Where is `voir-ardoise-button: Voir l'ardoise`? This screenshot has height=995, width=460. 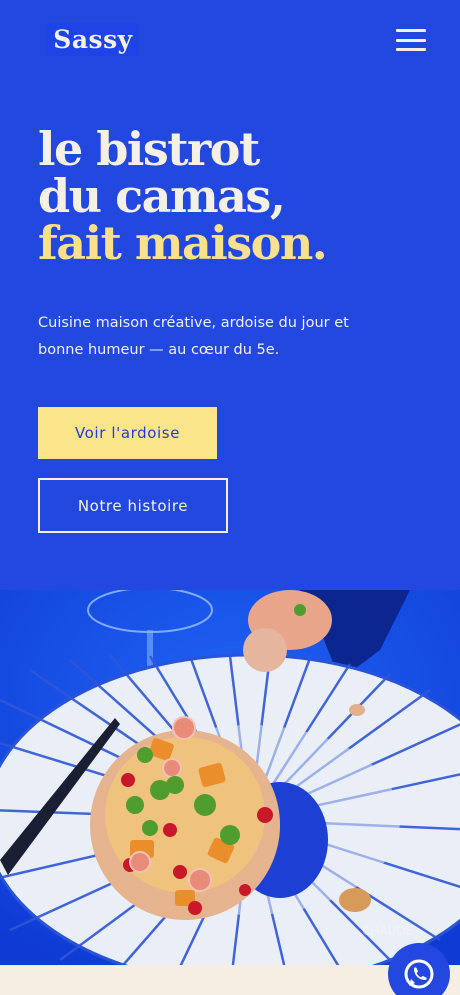 voir-ardoise-button: Voir l'ardoise is located at coordinates (127, 433).